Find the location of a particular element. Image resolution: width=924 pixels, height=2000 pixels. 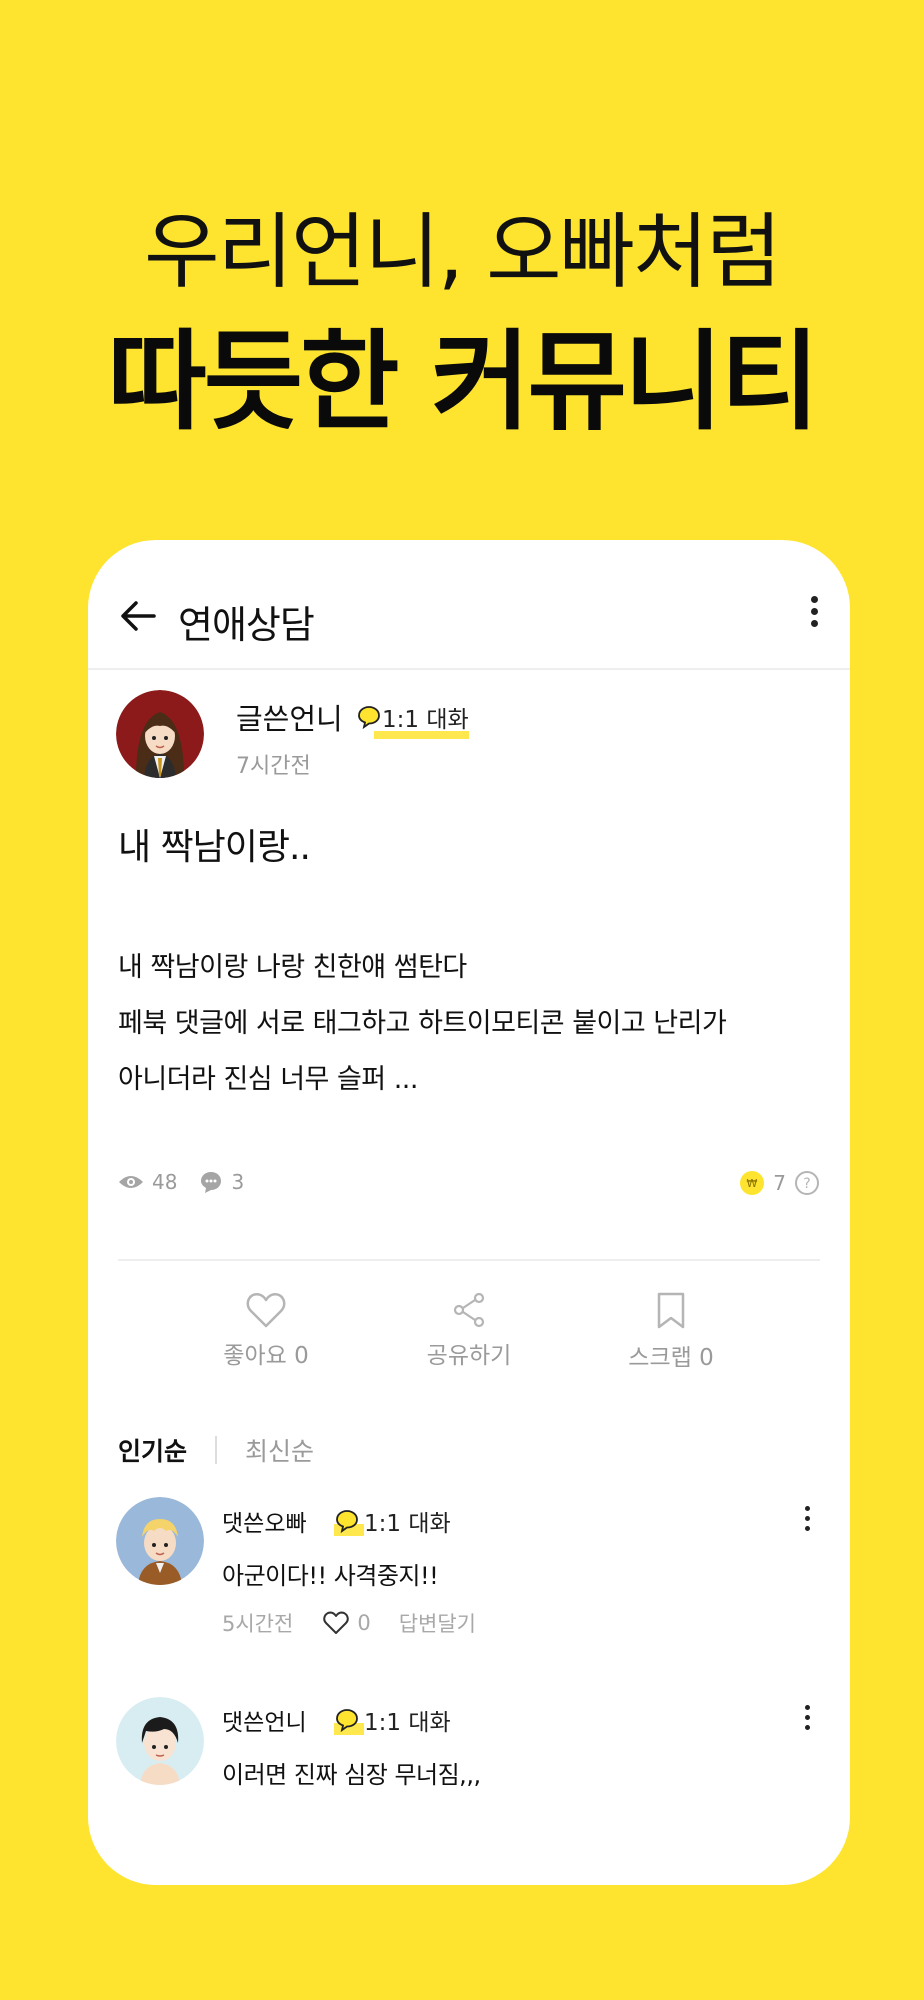

reward-points: ₩ 7 ? is located at coordinates (779, 1183).